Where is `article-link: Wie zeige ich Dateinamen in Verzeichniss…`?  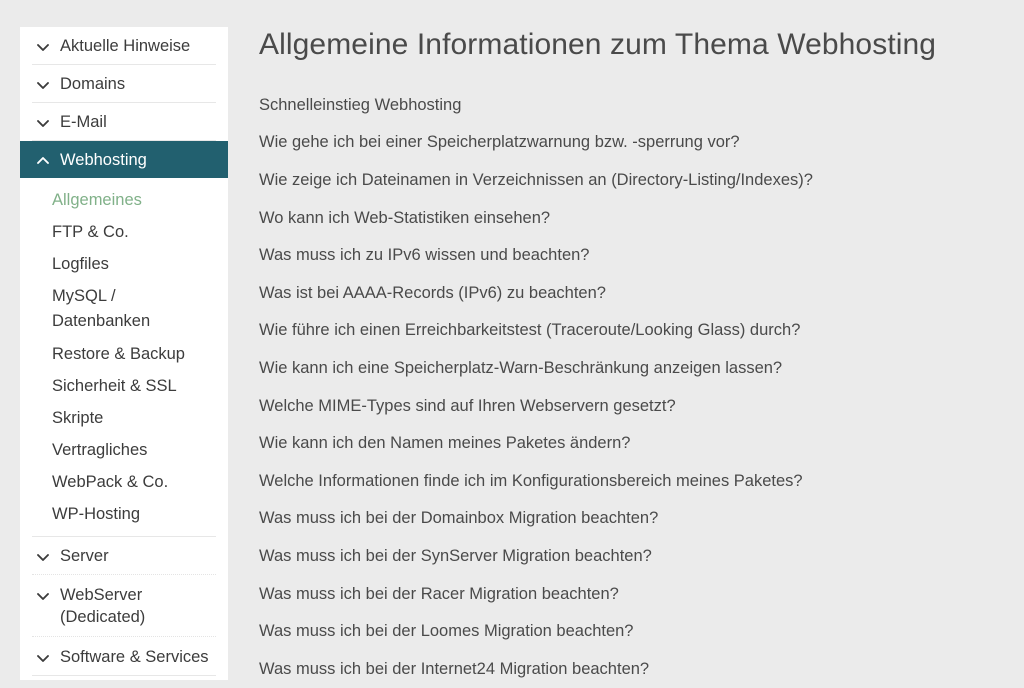
article-link: Wie zeige ich Dateinamen in Verzeichniss… is located at coordinates (631, 180).